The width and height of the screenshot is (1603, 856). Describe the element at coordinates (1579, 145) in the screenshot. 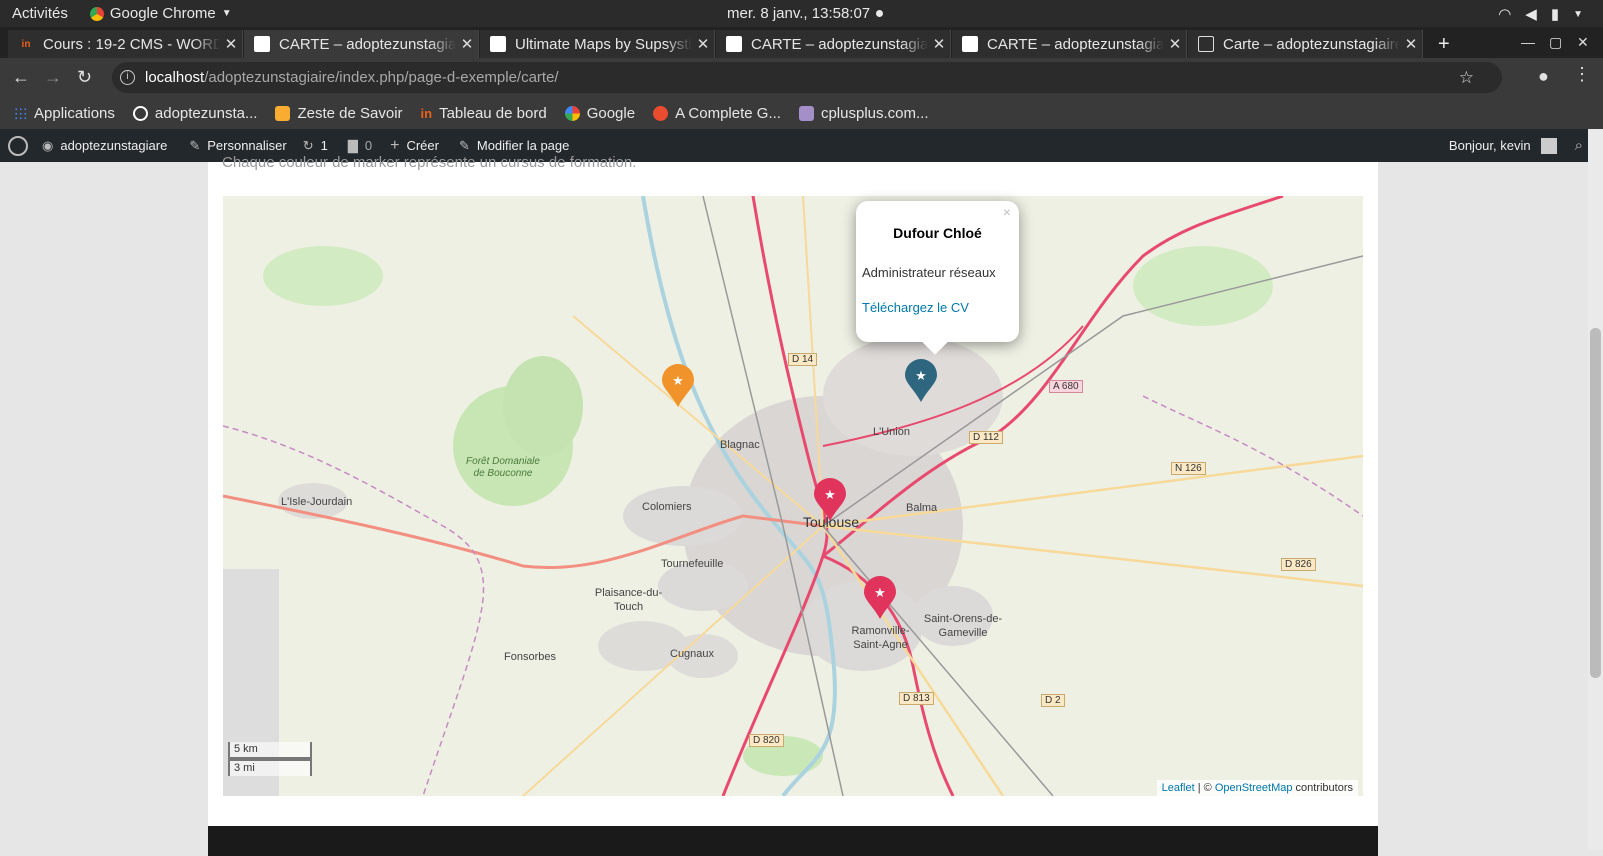

I see `search-icon: ⌕` at that location.